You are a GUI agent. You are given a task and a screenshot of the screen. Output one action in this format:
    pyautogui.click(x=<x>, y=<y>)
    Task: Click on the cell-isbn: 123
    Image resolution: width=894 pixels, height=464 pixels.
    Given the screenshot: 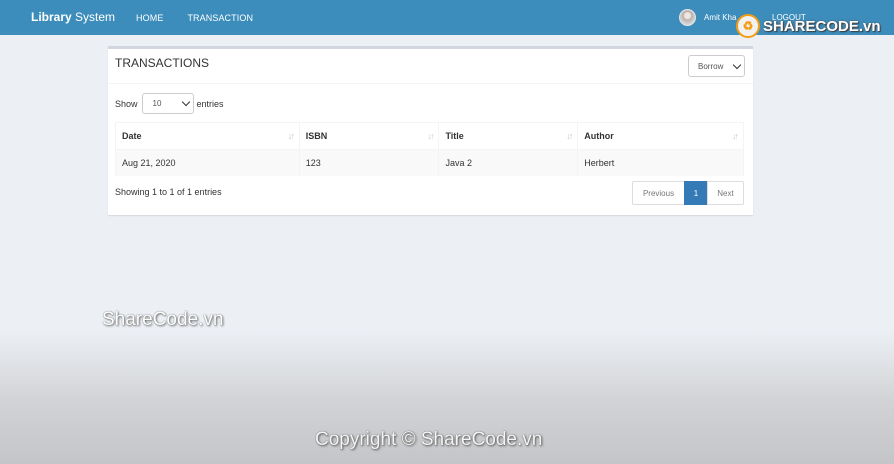 What is the action you would take?
    pyautogui.click(x=369, y=162)
    